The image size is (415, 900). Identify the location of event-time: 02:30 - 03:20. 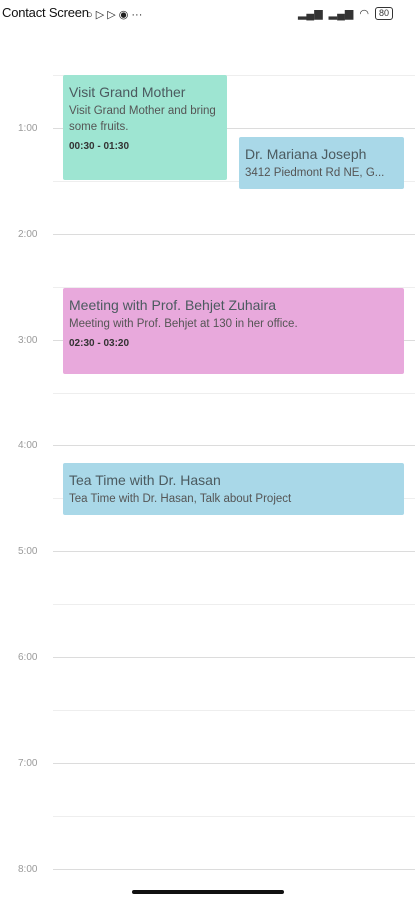
(99, 343).